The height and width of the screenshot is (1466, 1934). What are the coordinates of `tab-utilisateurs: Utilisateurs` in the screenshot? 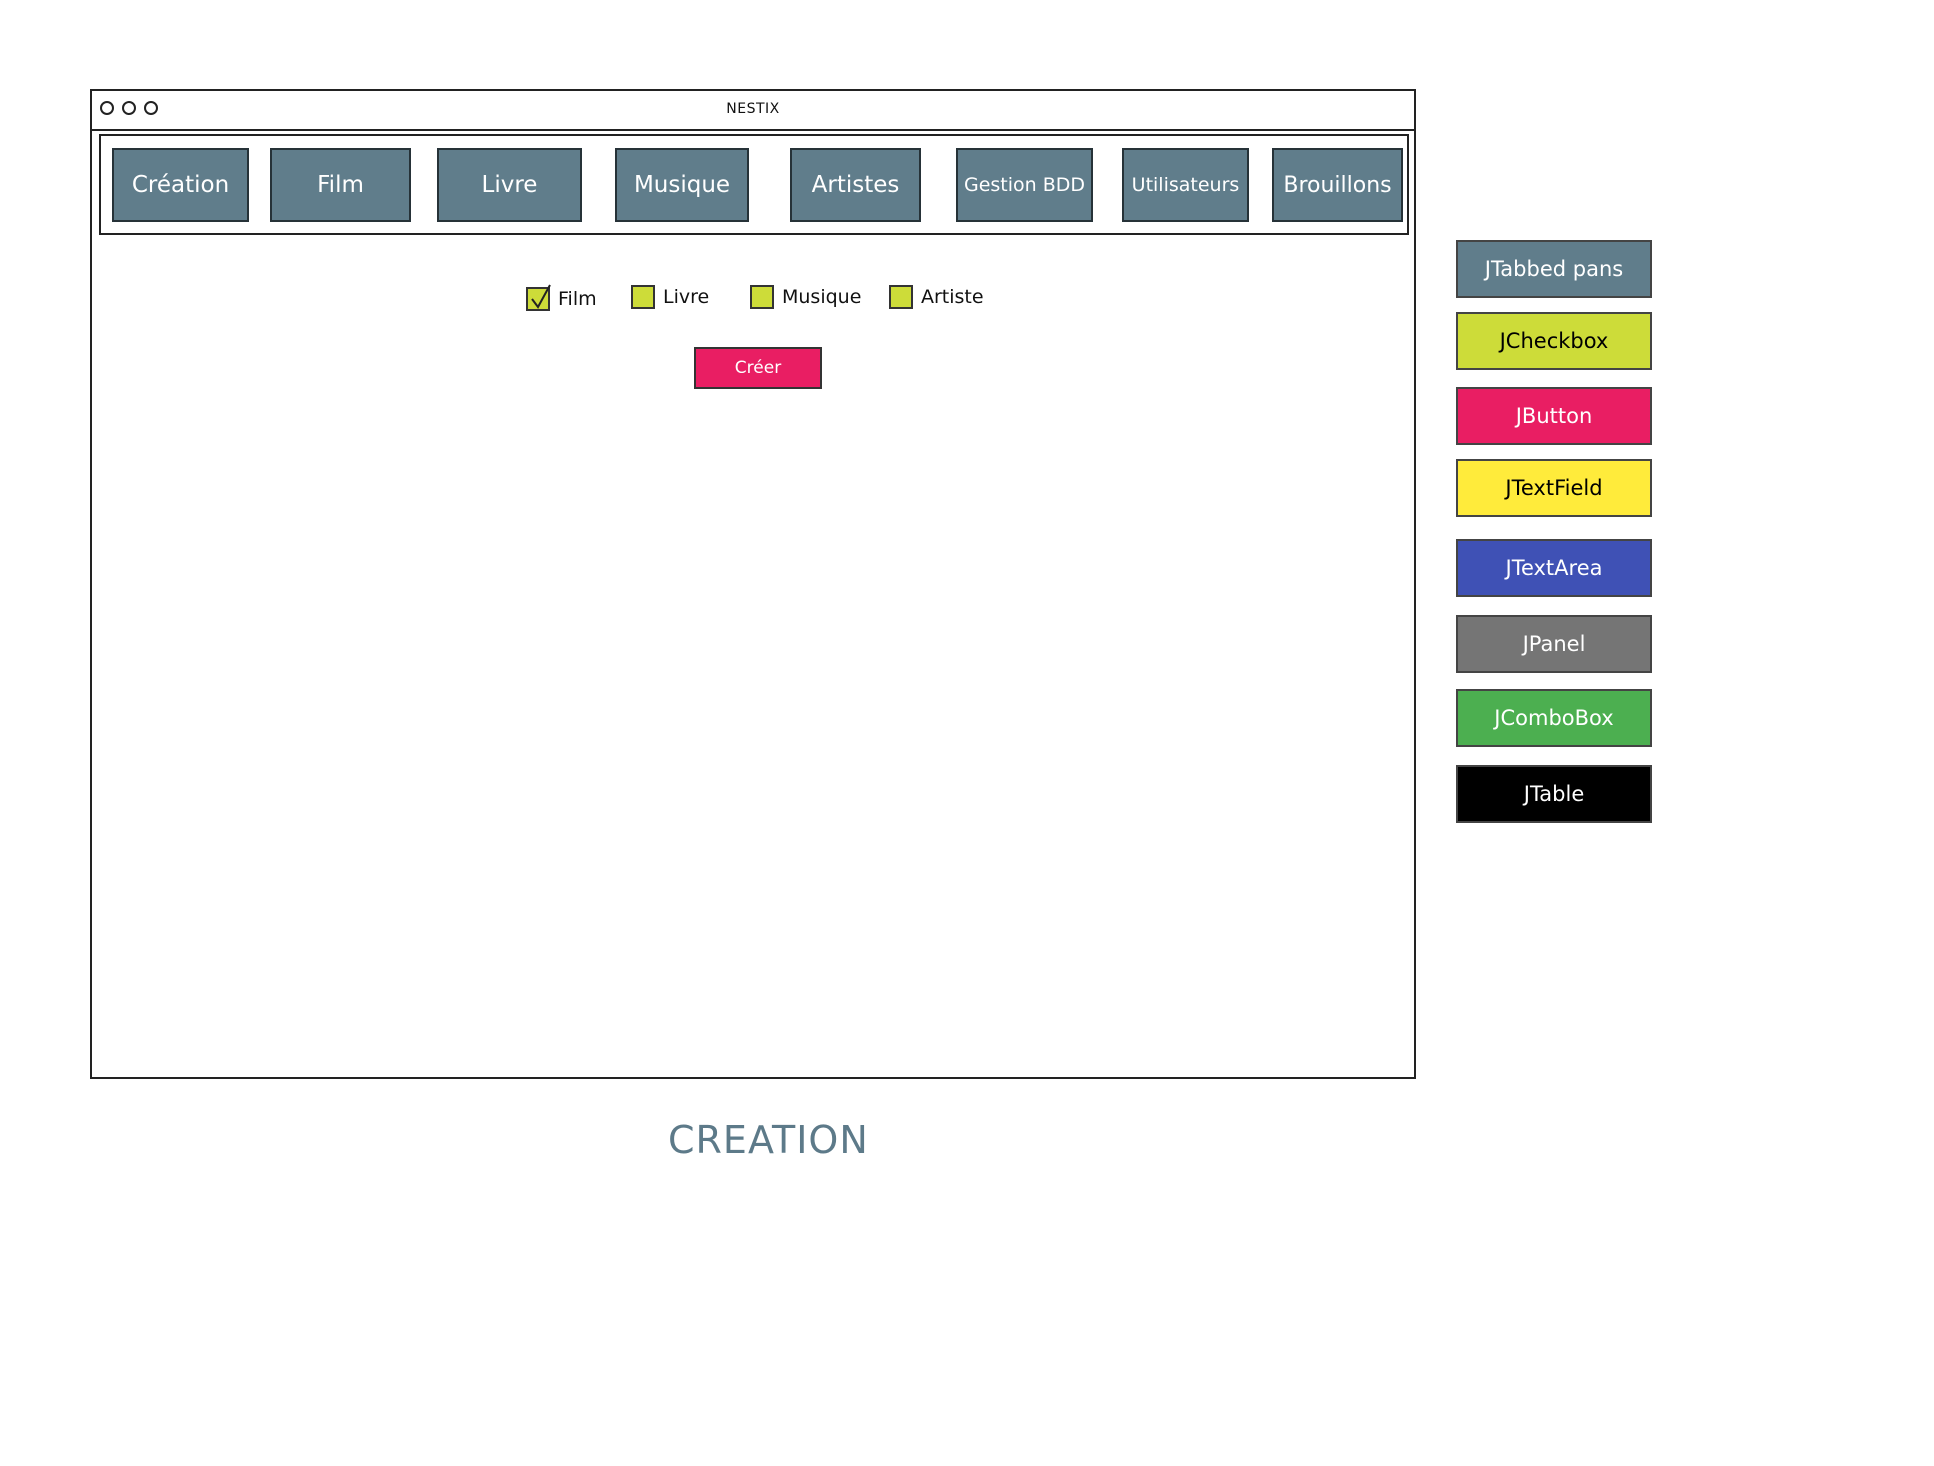 It's located at (1185, 185).